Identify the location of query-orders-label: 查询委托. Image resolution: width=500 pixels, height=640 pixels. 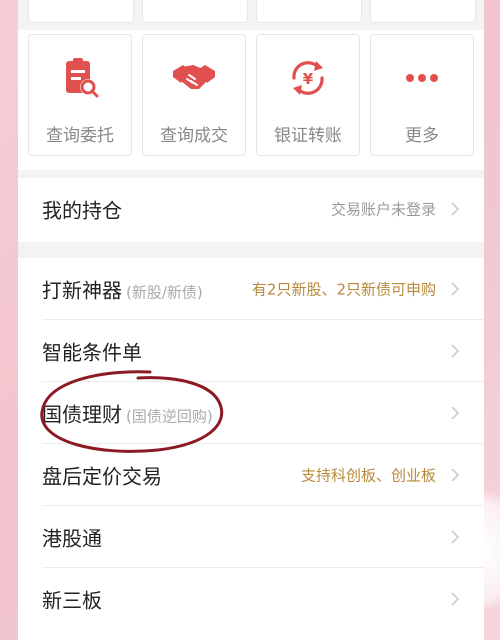
(80, 136).